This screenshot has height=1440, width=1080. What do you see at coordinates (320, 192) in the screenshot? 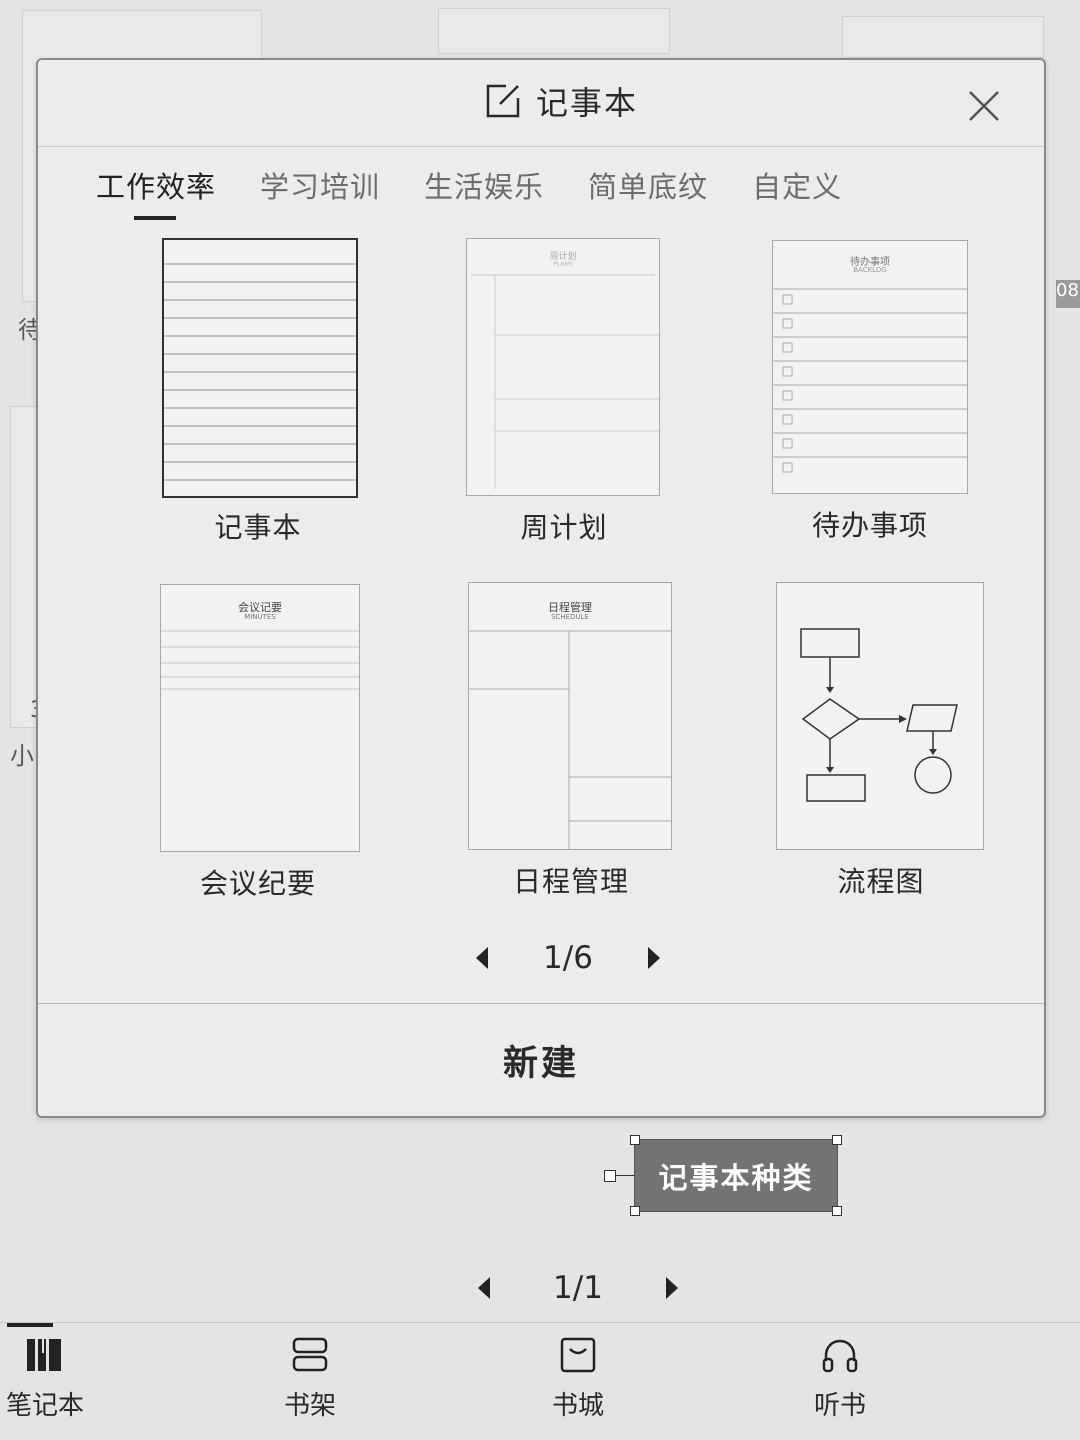
I see `tab-study-training: 学习培训` at bounding box center [320, 192].